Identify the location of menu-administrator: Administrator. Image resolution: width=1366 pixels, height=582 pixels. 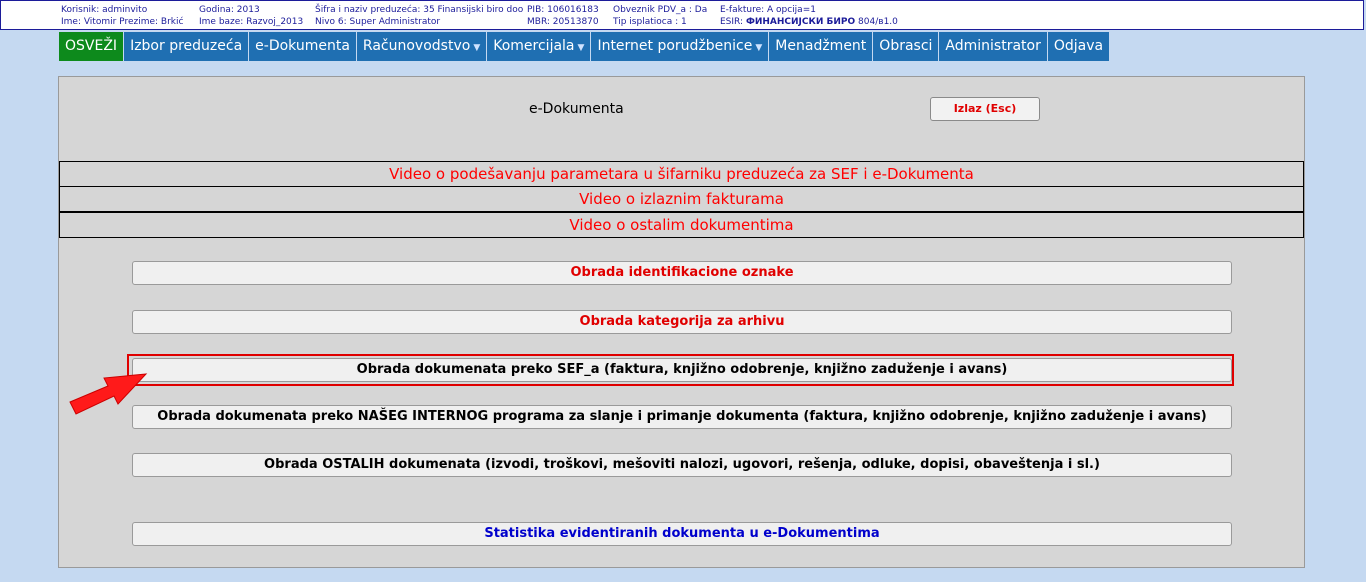
(993, 46).